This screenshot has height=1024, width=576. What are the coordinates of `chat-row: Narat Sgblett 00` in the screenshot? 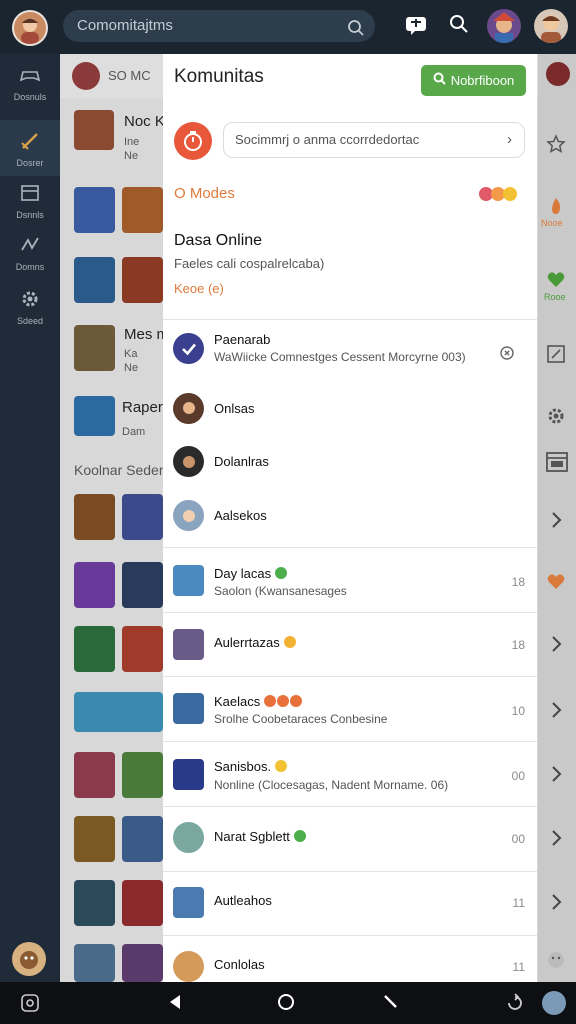 It's located at (350, 842).